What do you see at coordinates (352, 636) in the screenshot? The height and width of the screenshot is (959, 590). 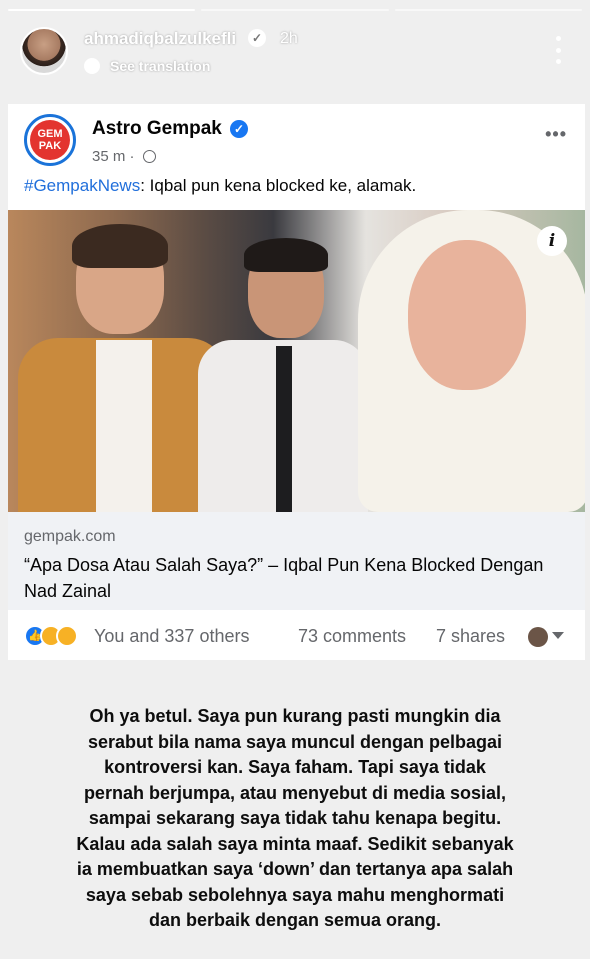 I see `comments-count: 73 comments` at bounding box center [352, 636].